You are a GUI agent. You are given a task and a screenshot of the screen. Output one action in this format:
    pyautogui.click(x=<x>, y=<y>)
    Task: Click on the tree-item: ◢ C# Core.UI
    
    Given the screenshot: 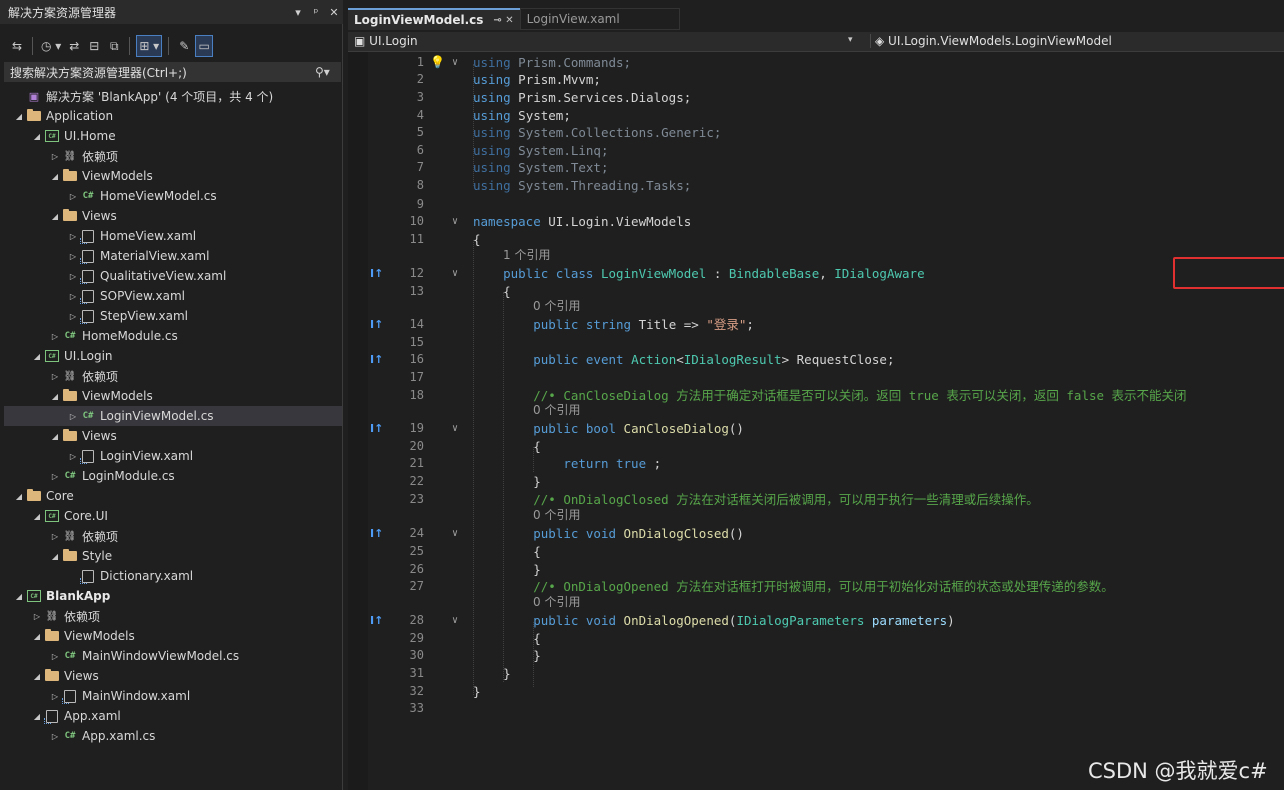 What is the action you would take?
    pyautogui.click(x=173, y=516)
    